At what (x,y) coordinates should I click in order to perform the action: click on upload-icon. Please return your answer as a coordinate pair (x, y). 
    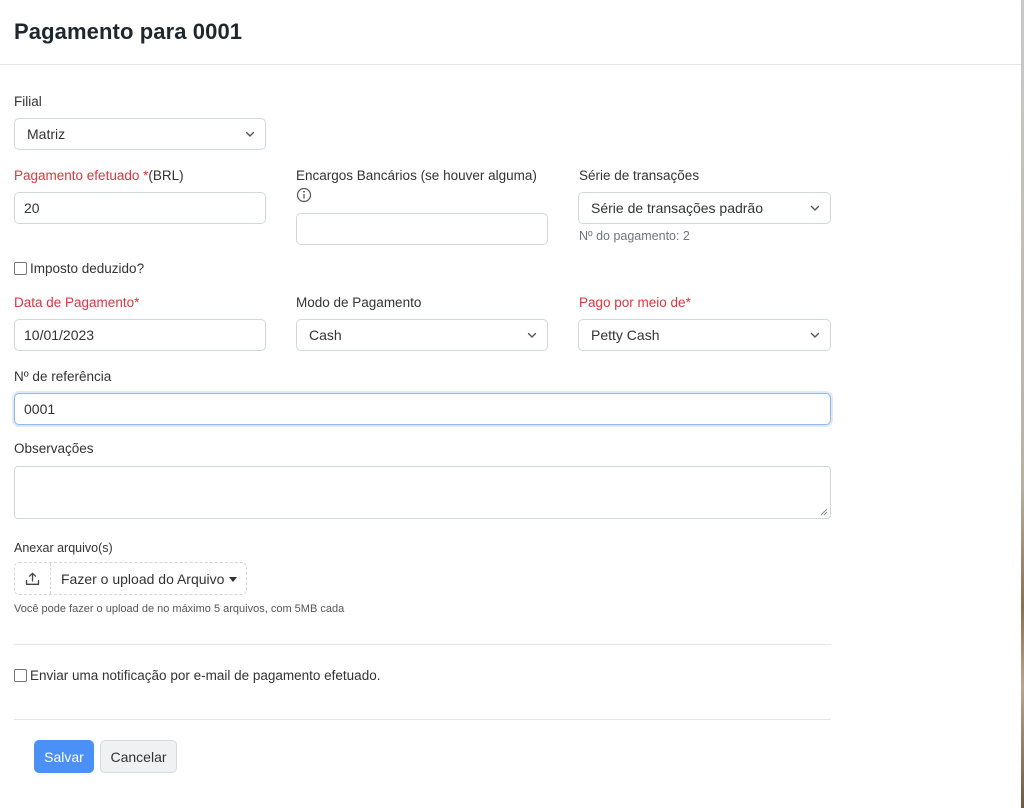
    Looking at the image, I should click on (32, 578).